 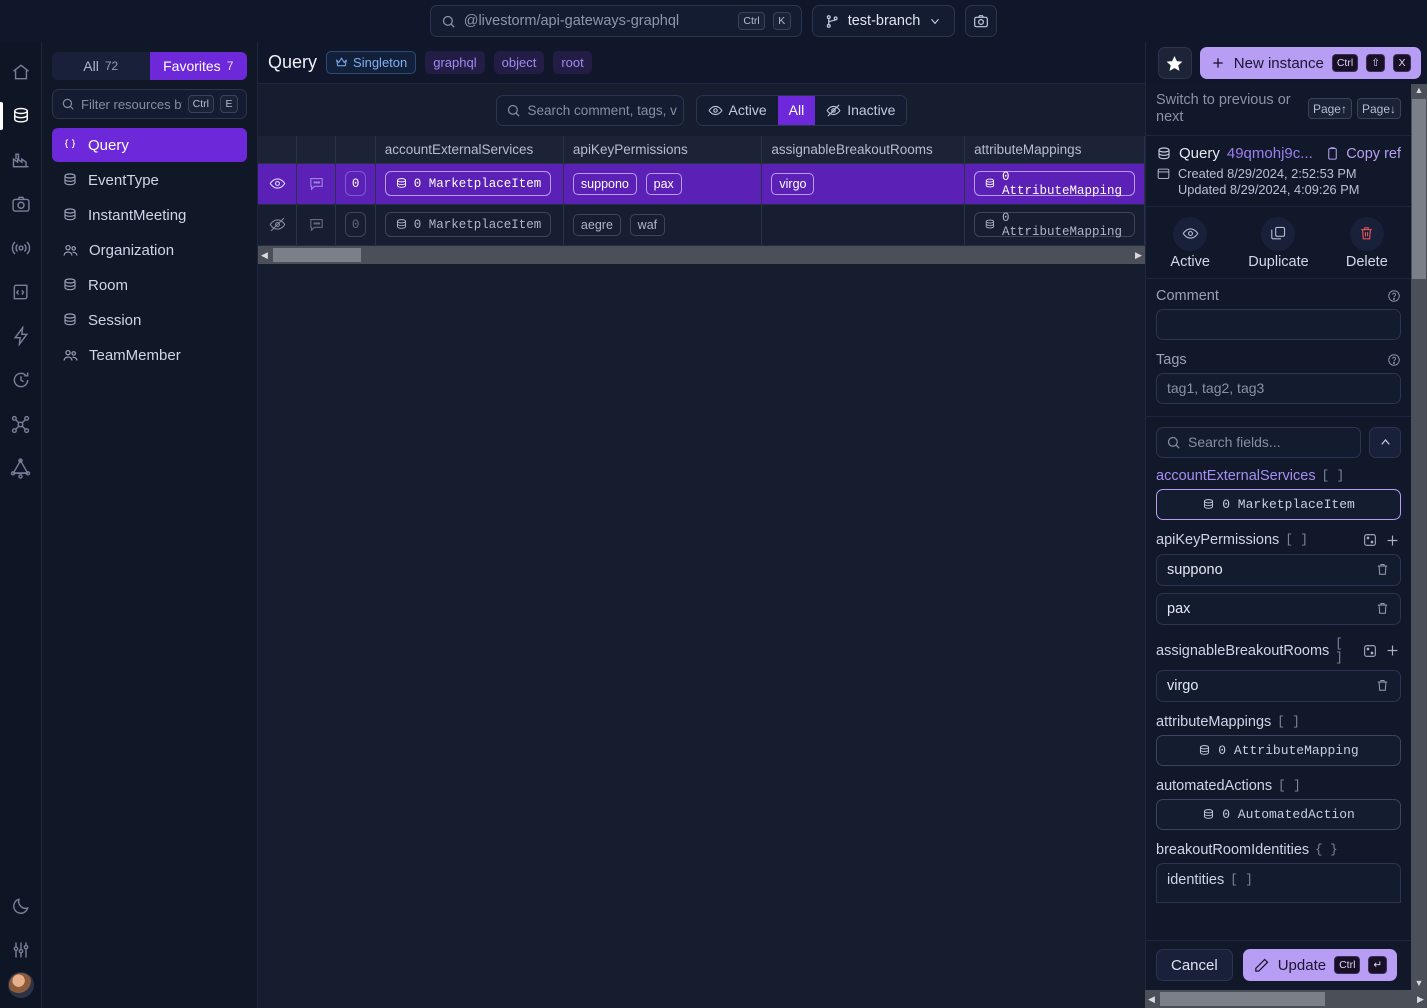 What do you see at coordinates (21, 424) in the screenshot?
I see `rail-graph-button` at bounding box center [21, 424].